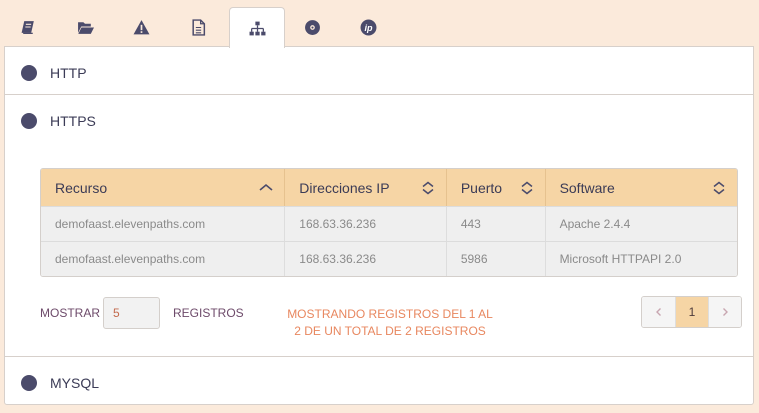  I want to click on tab-alerts, so click(141, 27).